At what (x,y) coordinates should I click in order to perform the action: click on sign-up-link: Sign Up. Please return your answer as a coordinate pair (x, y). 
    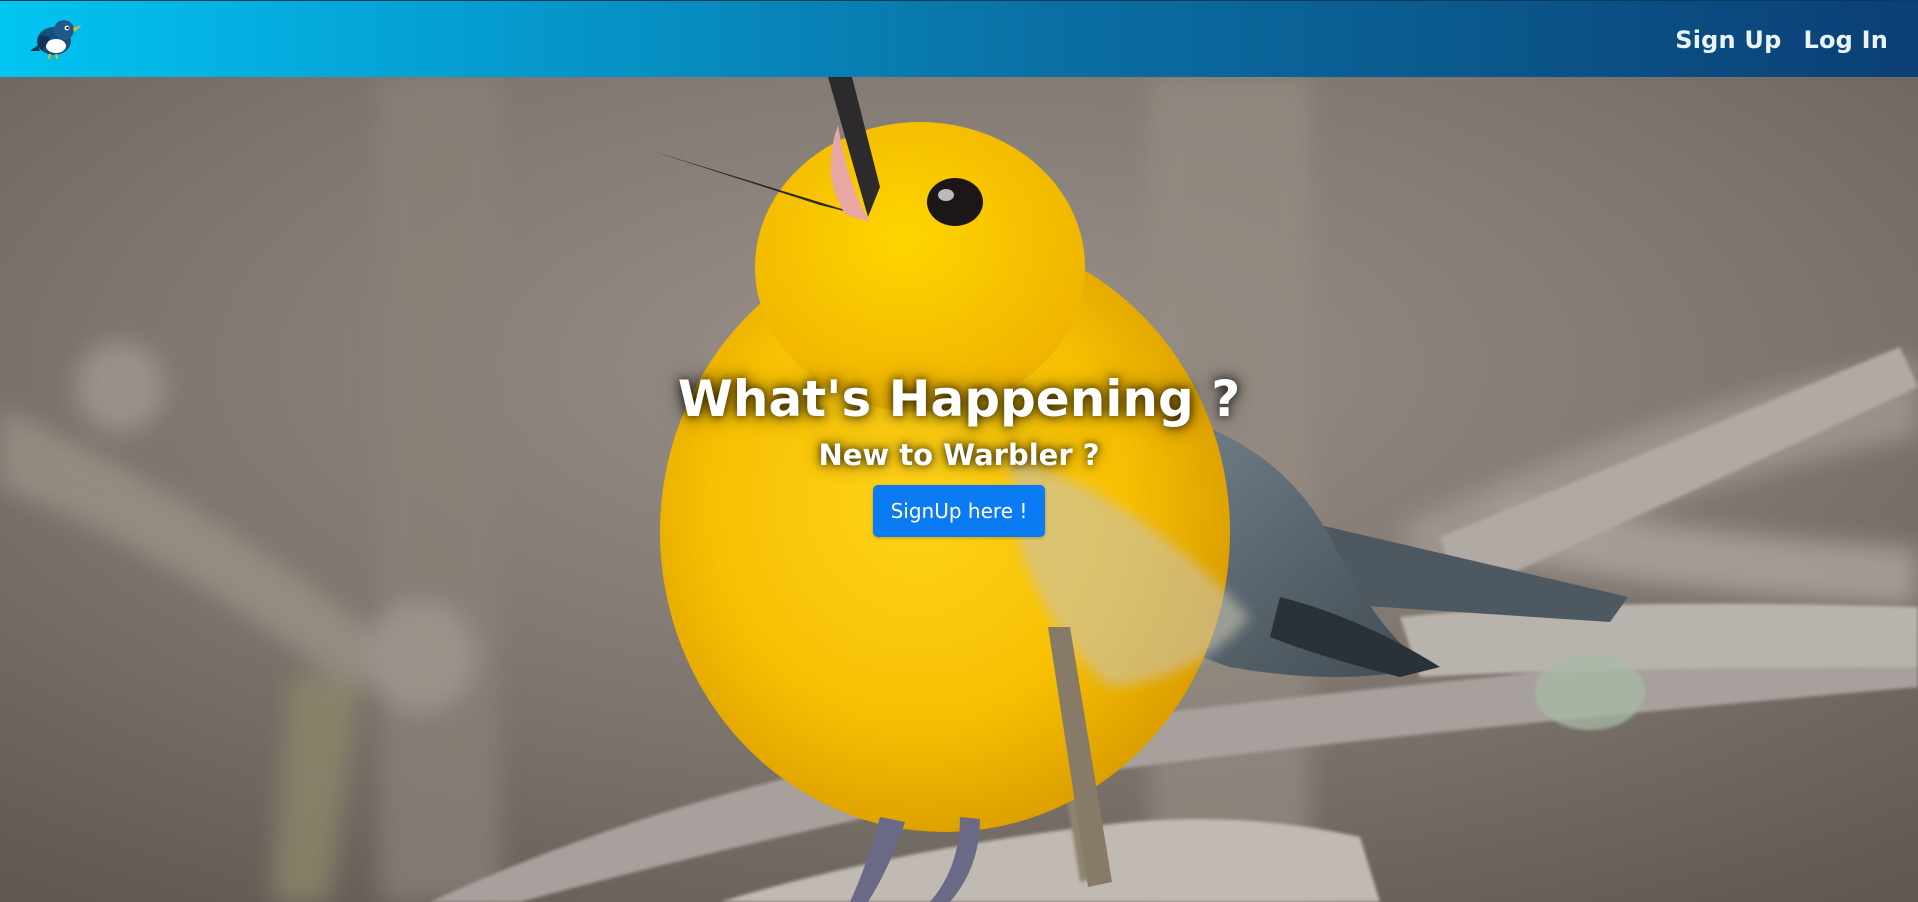
    Looking at the image, I should click on (1728, 40).